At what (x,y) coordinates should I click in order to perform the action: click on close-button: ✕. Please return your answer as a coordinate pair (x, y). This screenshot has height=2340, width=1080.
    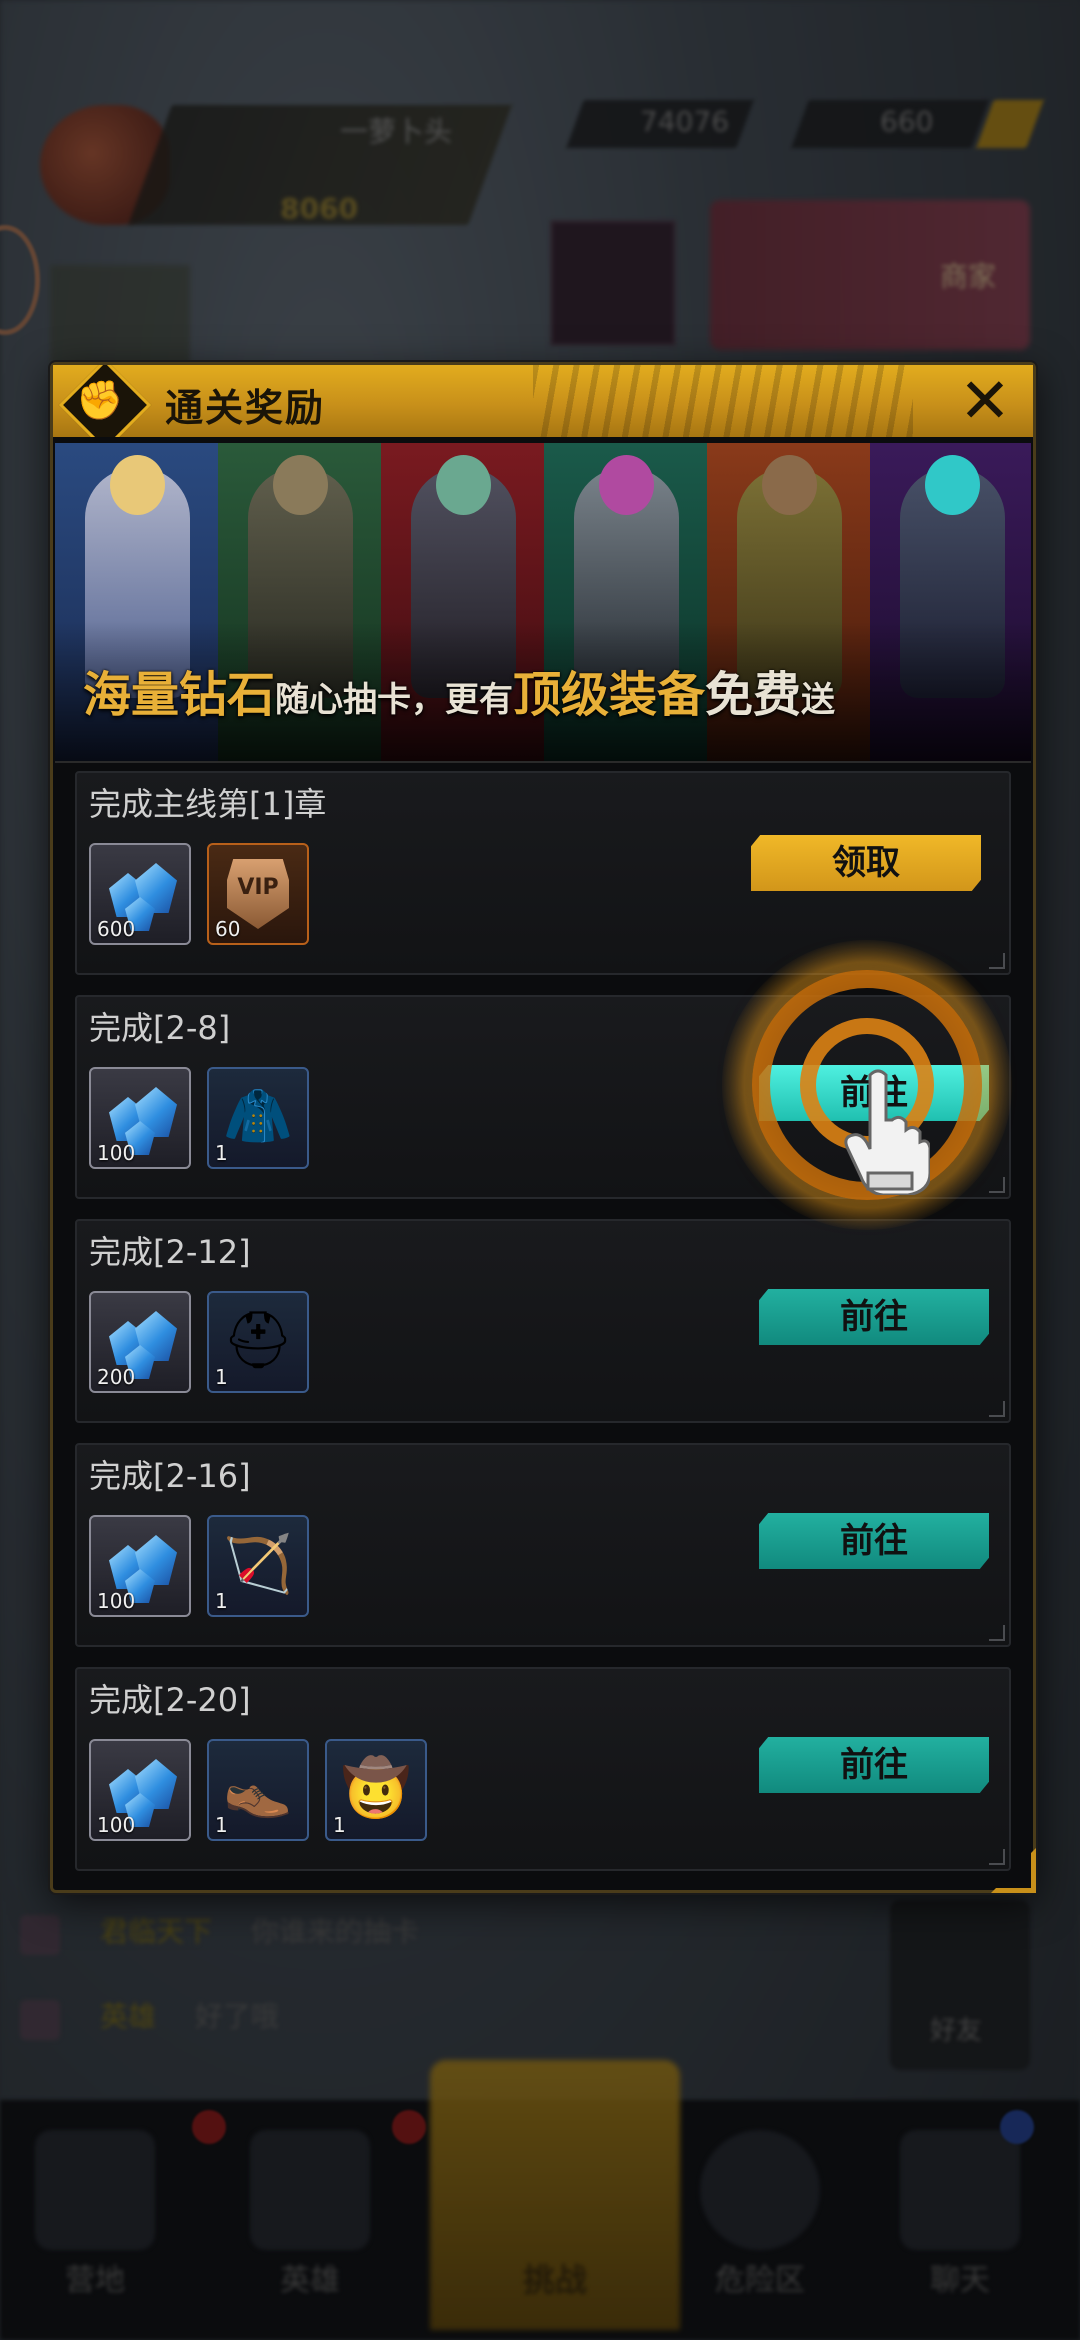
    Looking at the image, I should click on (985, 401).